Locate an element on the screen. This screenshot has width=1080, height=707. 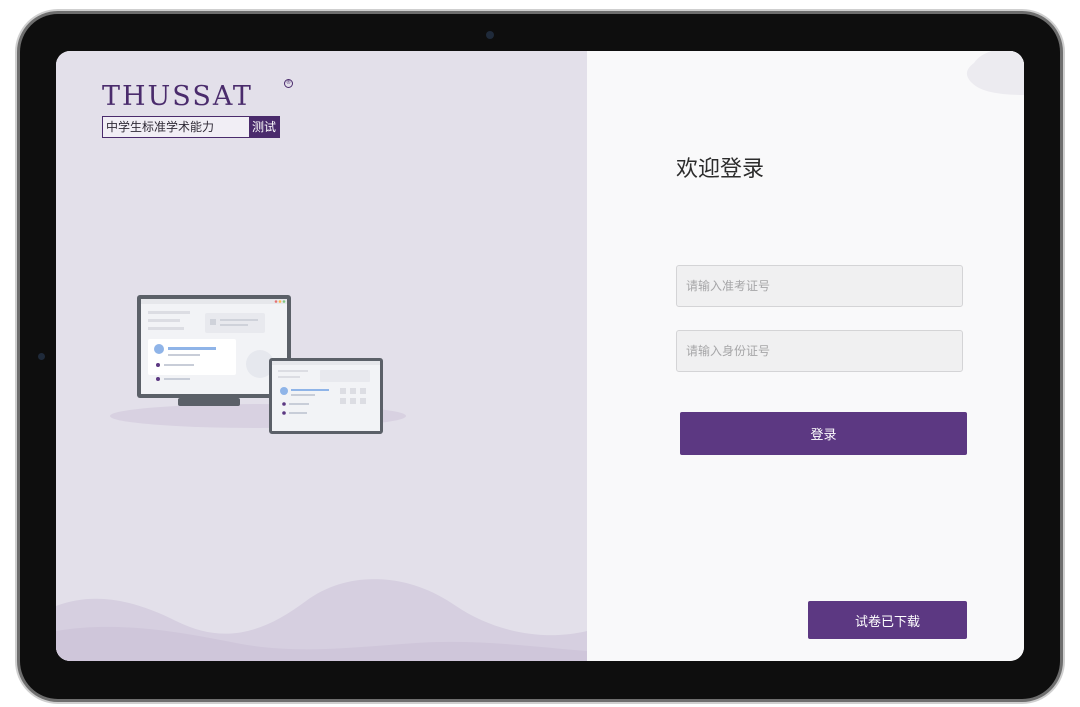
logo-subtitle: 中学生标准学术能力 测试 is located at coordinates (191, 127).